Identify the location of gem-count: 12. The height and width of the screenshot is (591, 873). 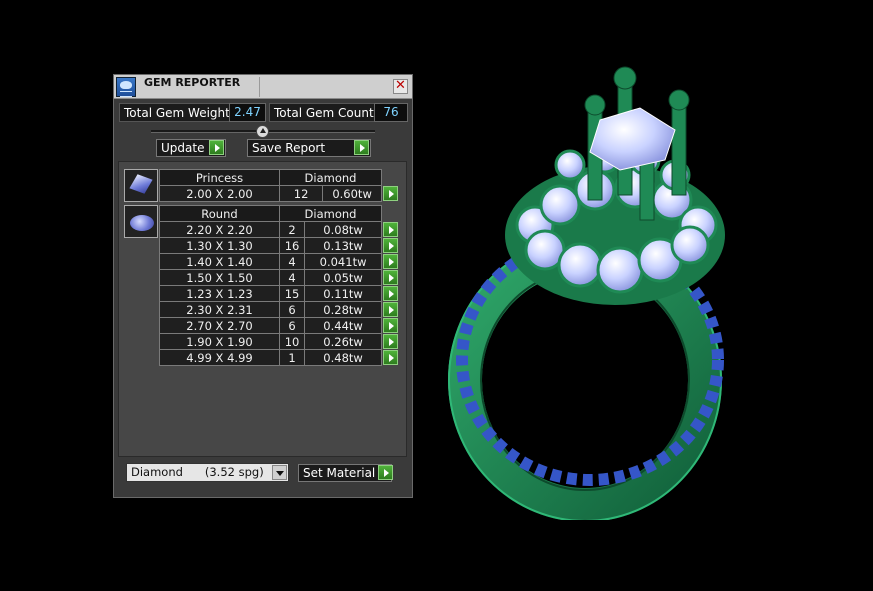
(301, 193).